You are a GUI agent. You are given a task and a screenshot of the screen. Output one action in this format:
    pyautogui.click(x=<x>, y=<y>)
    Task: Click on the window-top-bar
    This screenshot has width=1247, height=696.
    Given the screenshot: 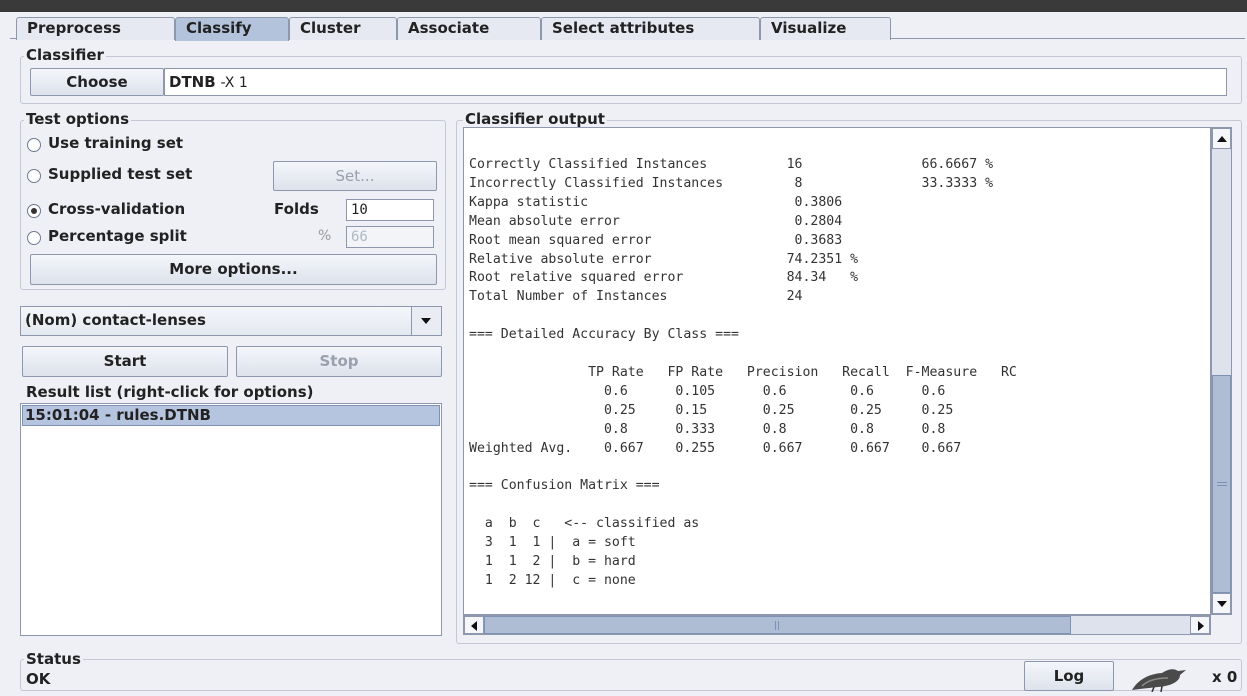 What is the action you would take?
    pyautogui.click(x=623, y=6)
    